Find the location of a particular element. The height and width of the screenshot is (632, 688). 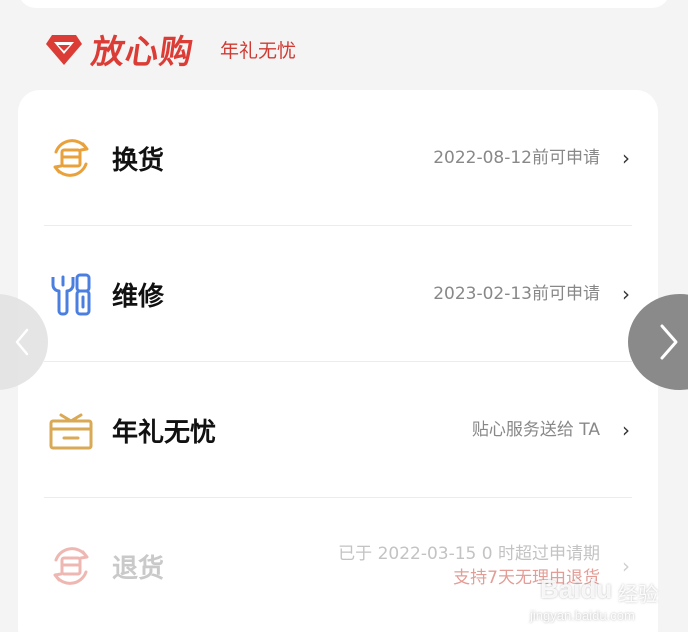

service-description: 贴心服务送给 TA is located at coordinates (535, 430).